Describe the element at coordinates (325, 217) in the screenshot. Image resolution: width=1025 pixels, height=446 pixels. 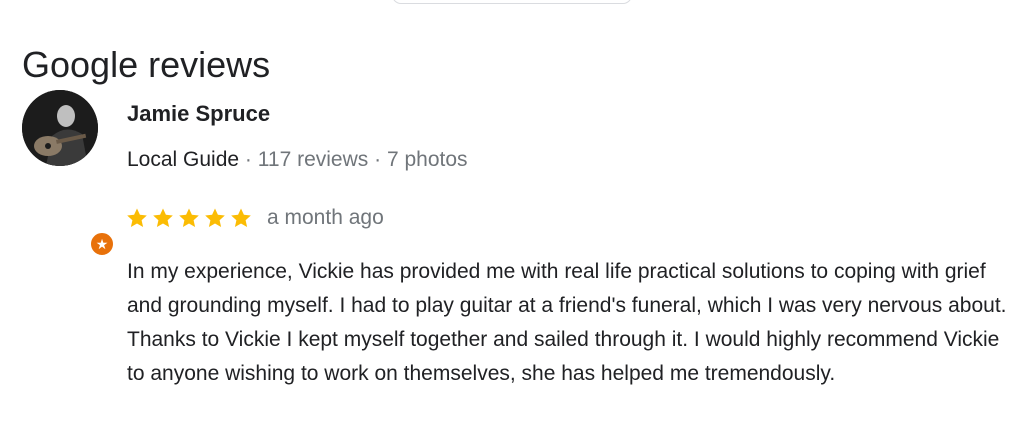
I see `review-date: a month ago` at that location.